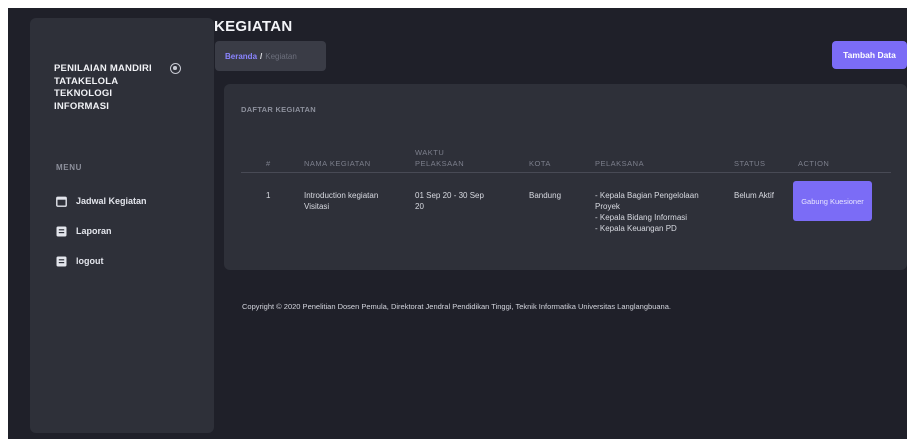  Describe the element at coordinates (337, 163) in the screenshot. I see `column-header-nama: NAMA KEGIATAN` at that location.